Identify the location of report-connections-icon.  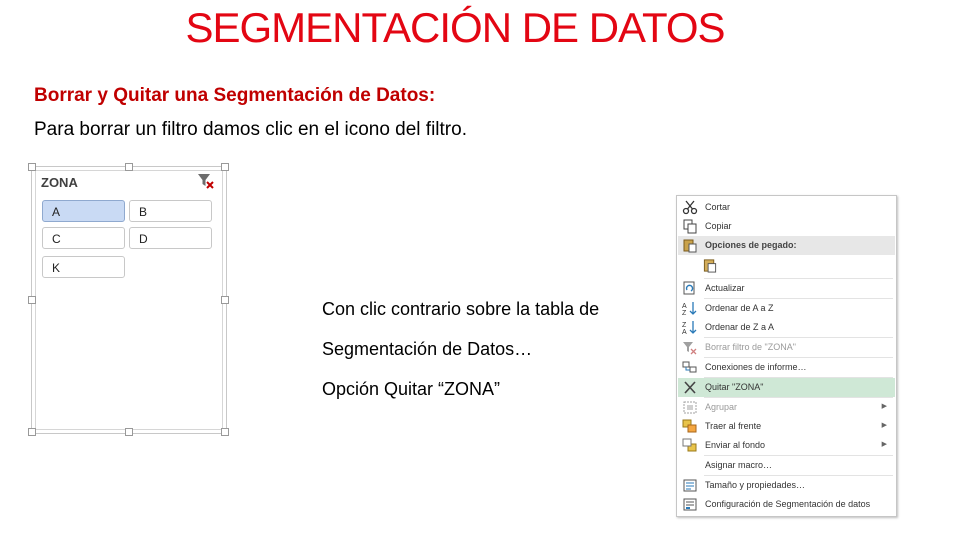
(689, 367).